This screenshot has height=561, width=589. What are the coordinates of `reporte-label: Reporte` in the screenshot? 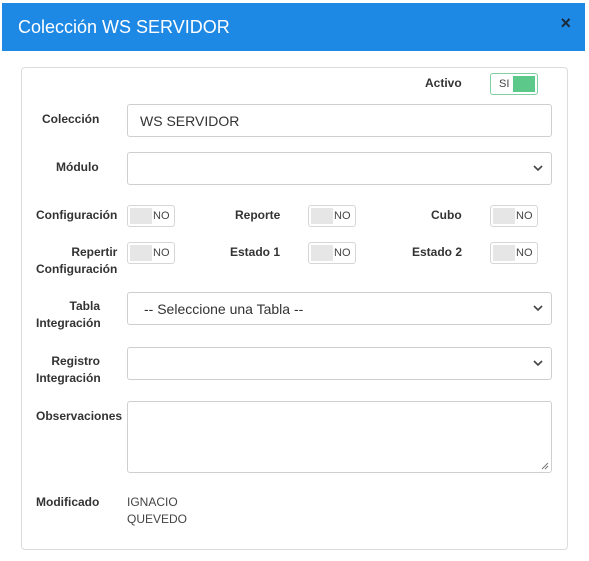 It's located at (258, 215).